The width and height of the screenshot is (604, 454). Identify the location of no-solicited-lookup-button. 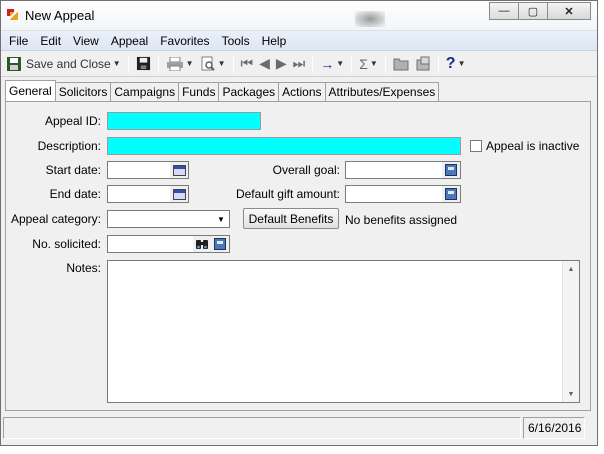
(202, 244).